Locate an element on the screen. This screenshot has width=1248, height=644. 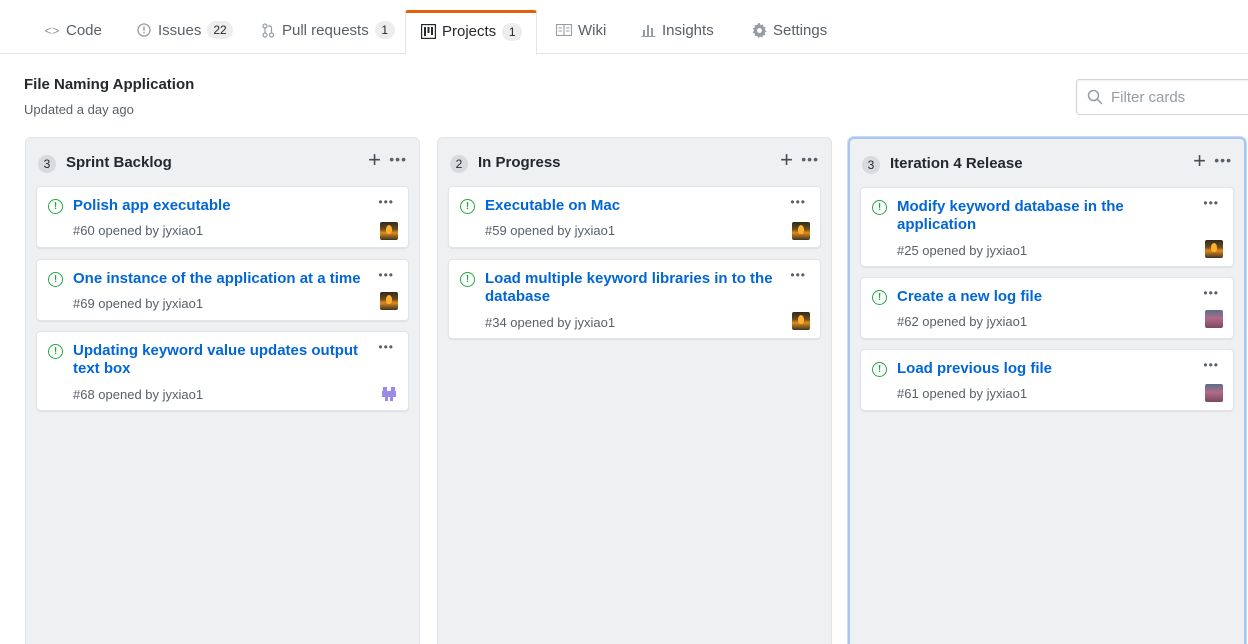
tab-label: Wiki is located at coordinates (592, 30).